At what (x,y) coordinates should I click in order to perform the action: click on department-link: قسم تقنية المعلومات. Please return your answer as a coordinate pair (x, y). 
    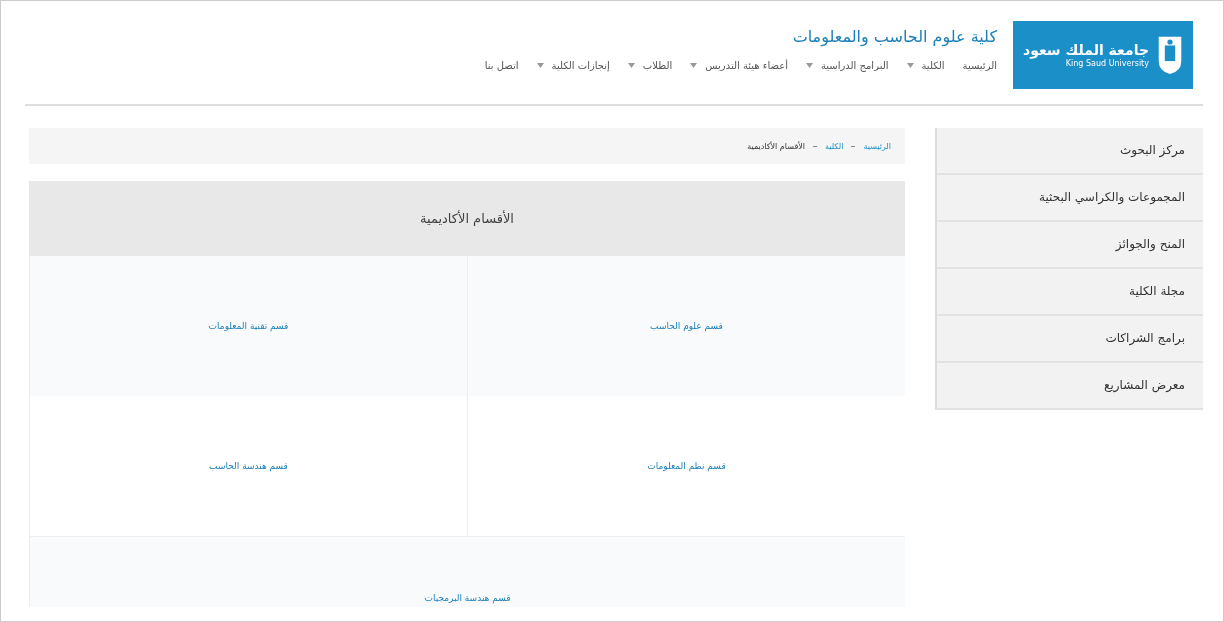
    Looking at the image, I should click on (248, 326).